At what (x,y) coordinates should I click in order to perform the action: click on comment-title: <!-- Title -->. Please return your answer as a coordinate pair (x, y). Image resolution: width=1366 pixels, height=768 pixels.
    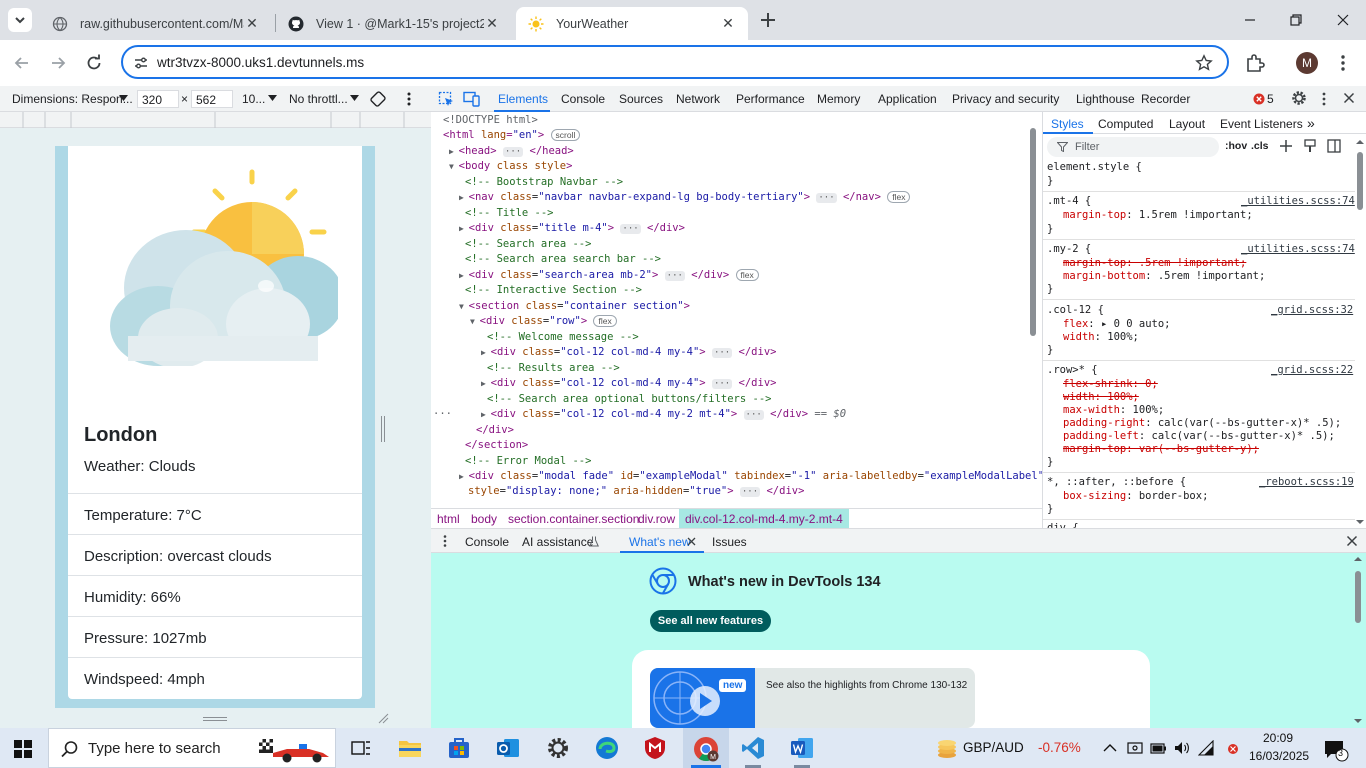
    Looking at the image, I should click on (509, 213).